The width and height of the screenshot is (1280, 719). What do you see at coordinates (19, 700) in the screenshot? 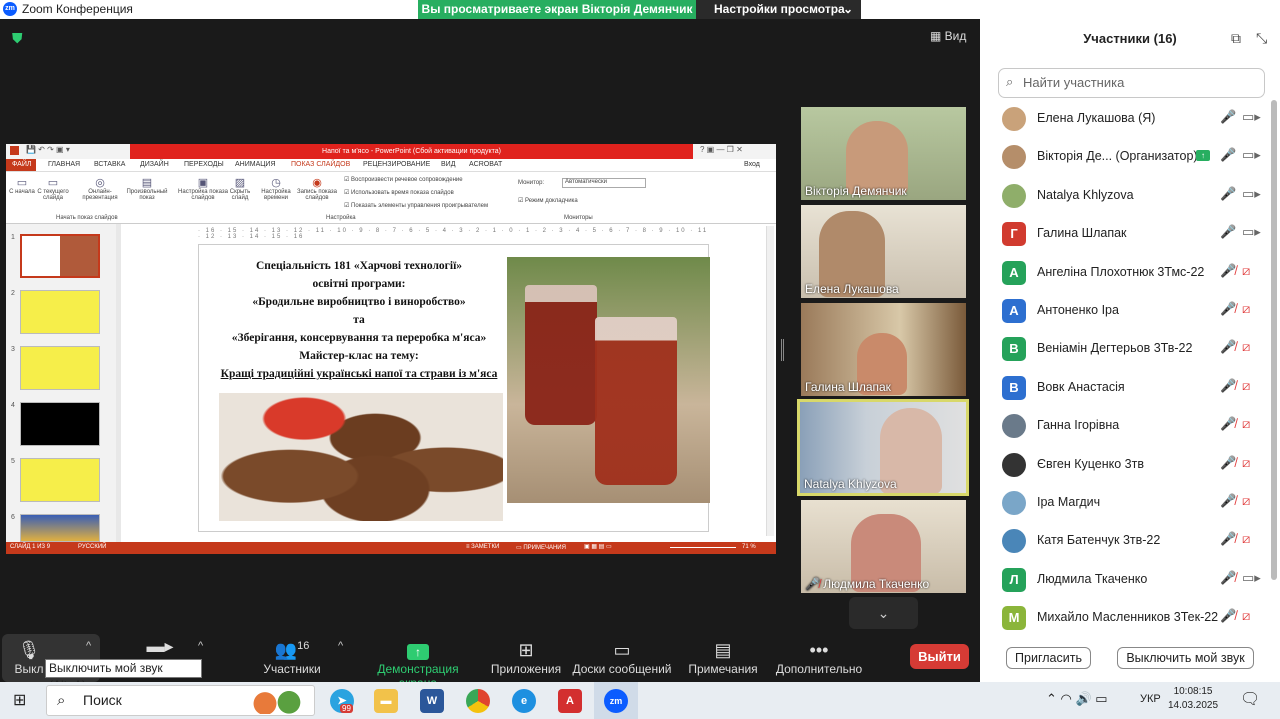
I see `windows-start-icon: ⊞` at bounding box center [19, 700].